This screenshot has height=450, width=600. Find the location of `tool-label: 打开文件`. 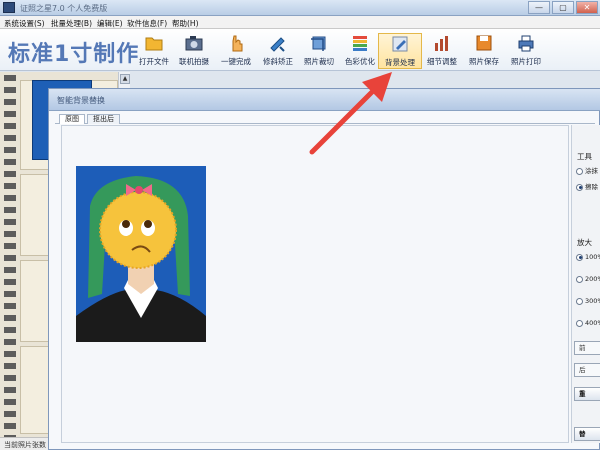

tool-label: 打开文件 is located at coordinates (154, 61).